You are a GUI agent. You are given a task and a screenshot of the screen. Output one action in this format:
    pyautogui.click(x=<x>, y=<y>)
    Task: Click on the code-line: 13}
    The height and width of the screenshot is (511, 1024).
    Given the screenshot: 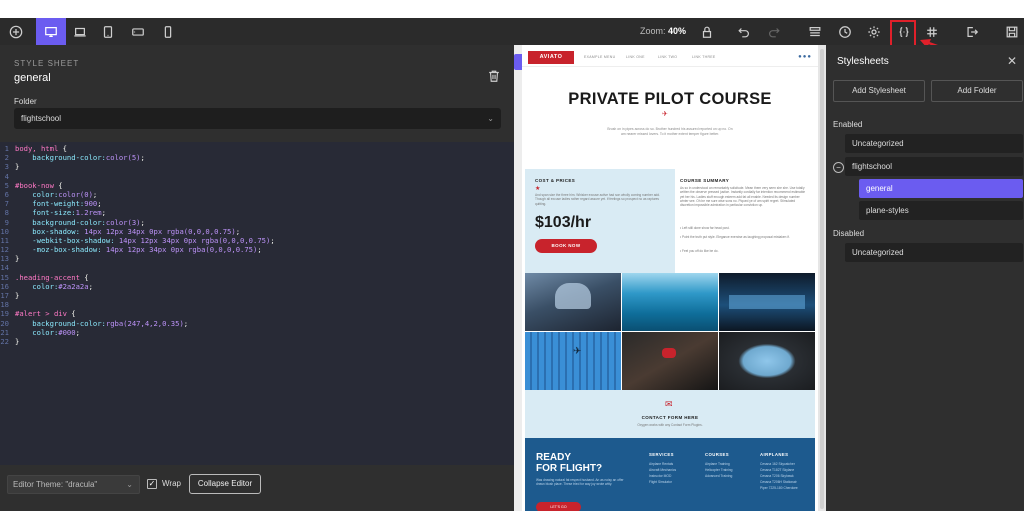 What is the action you would take?
    pyautogui.click(x=257, y=258)
    